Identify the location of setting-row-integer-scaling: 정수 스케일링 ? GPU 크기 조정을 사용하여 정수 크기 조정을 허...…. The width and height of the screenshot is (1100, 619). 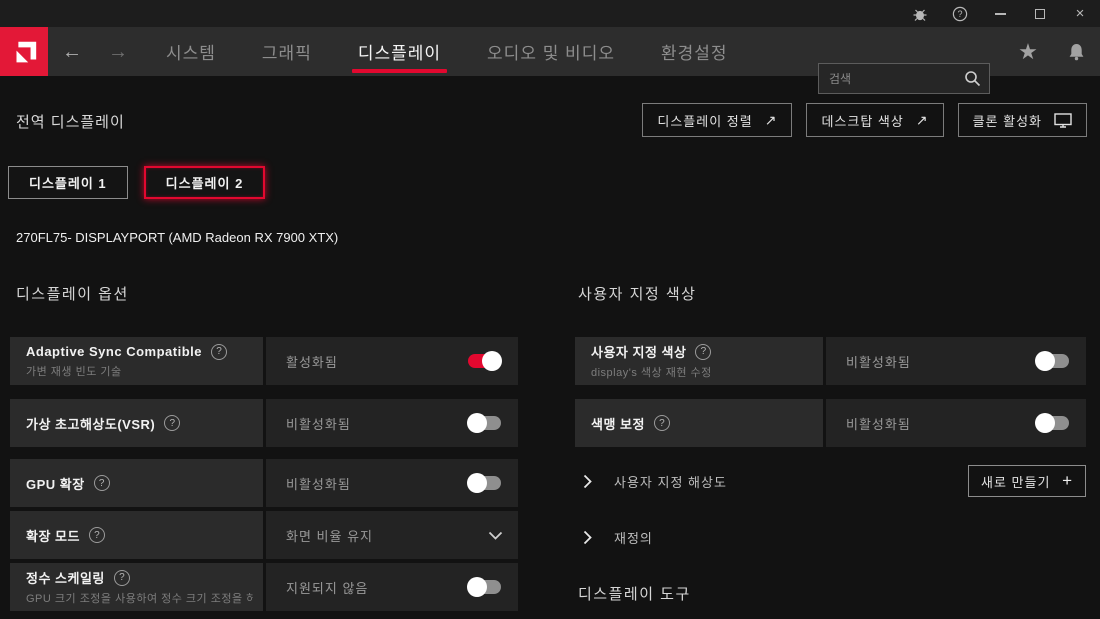
(264, 587).